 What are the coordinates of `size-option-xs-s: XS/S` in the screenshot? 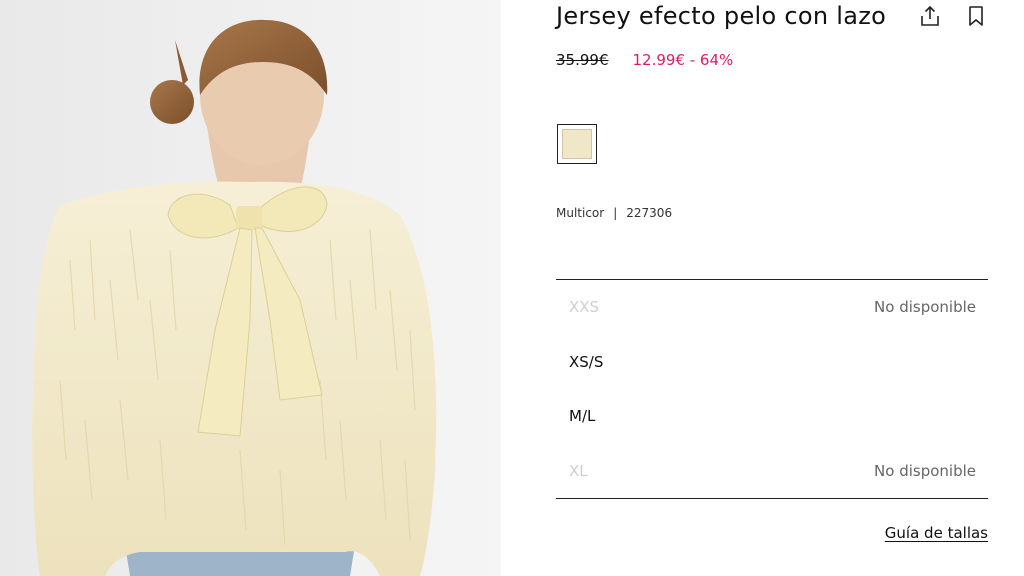 It's located at (772, 362).